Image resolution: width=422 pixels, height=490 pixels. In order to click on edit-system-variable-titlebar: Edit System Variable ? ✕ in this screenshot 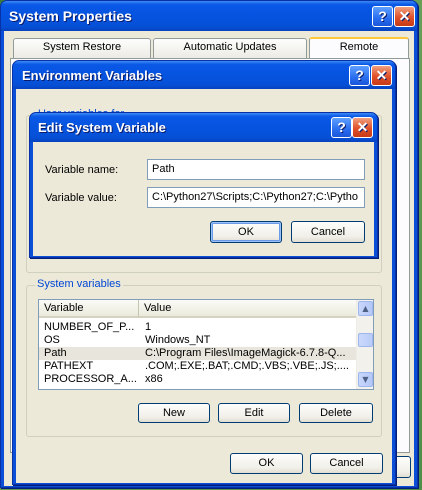, I will do `click(203, 127)`.